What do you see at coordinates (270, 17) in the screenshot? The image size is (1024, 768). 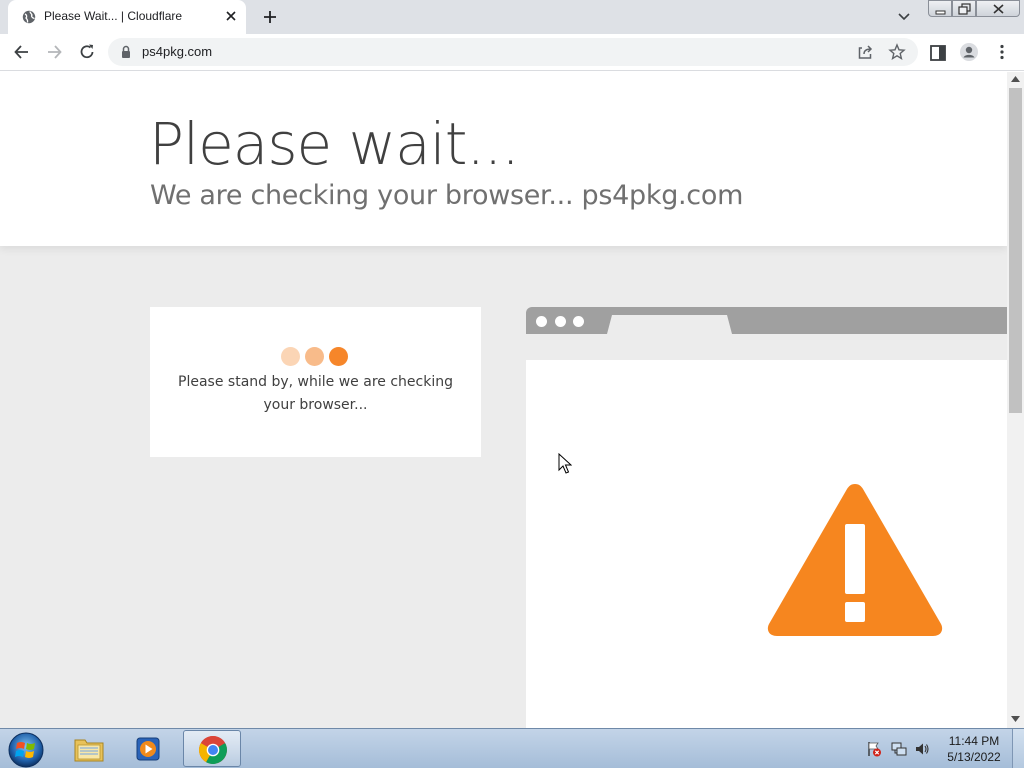 I see `plus-icon` at bounding box center [270, 17].